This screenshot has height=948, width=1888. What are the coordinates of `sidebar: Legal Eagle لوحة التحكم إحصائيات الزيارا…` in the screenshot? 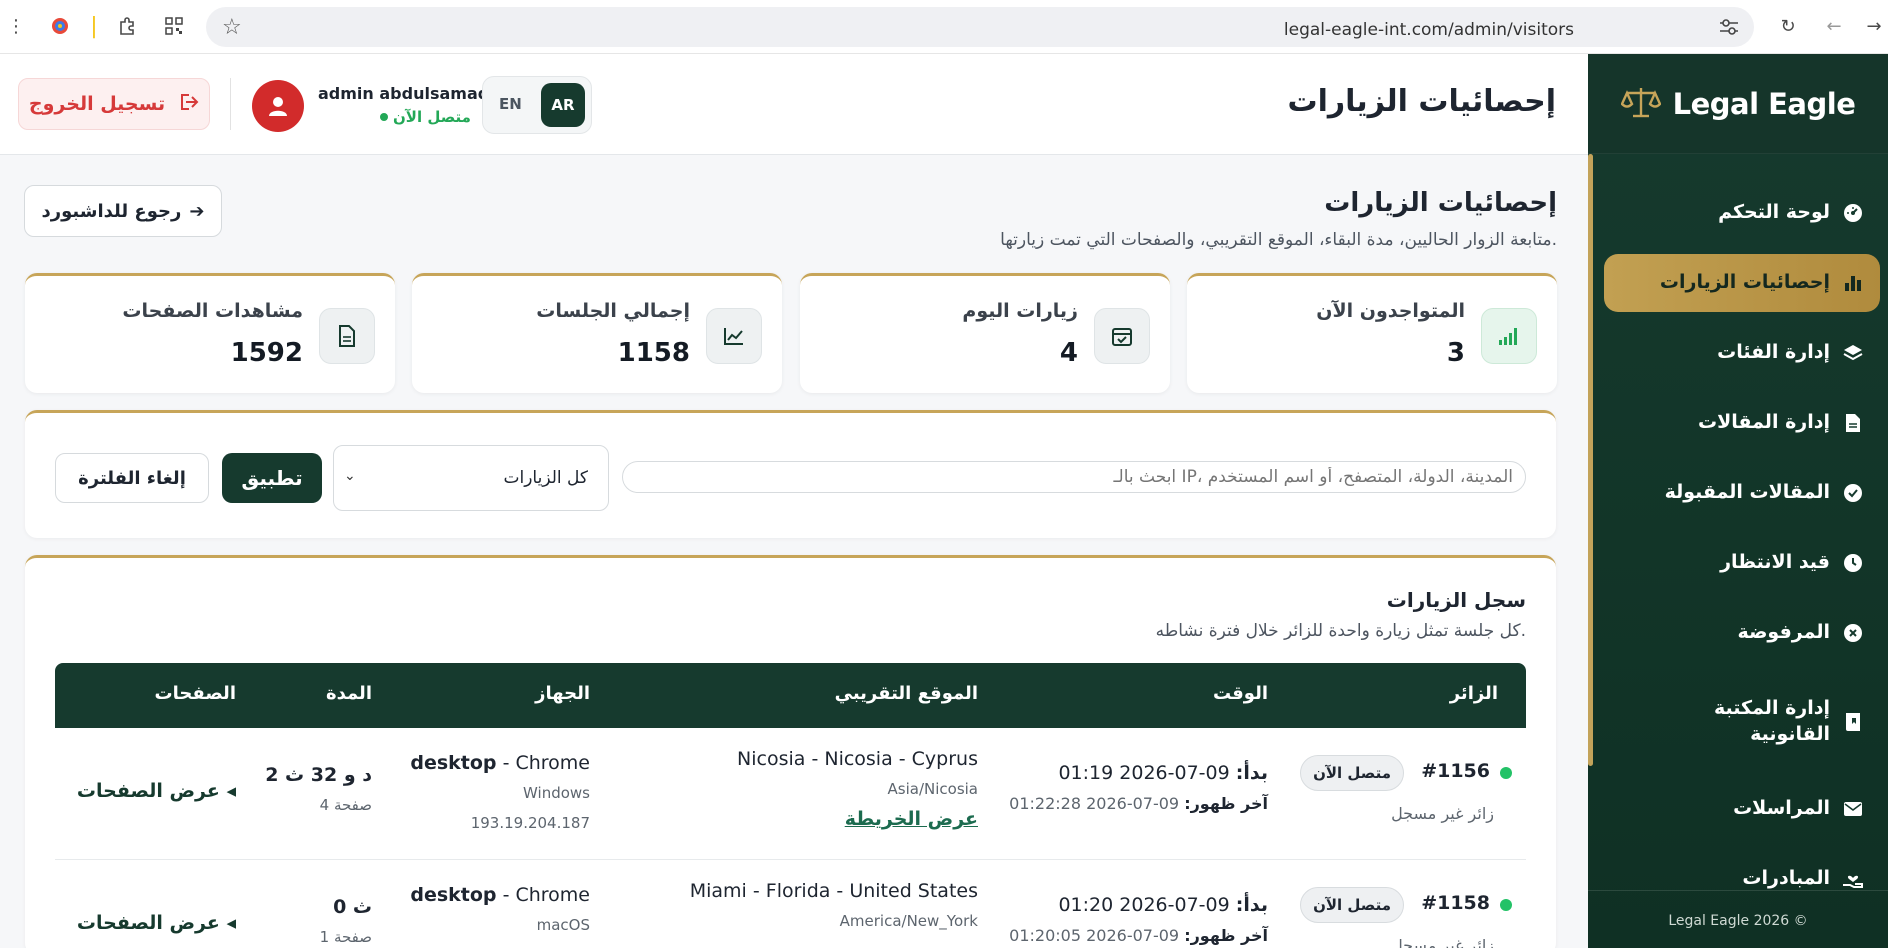 It's located at (1738, 501).